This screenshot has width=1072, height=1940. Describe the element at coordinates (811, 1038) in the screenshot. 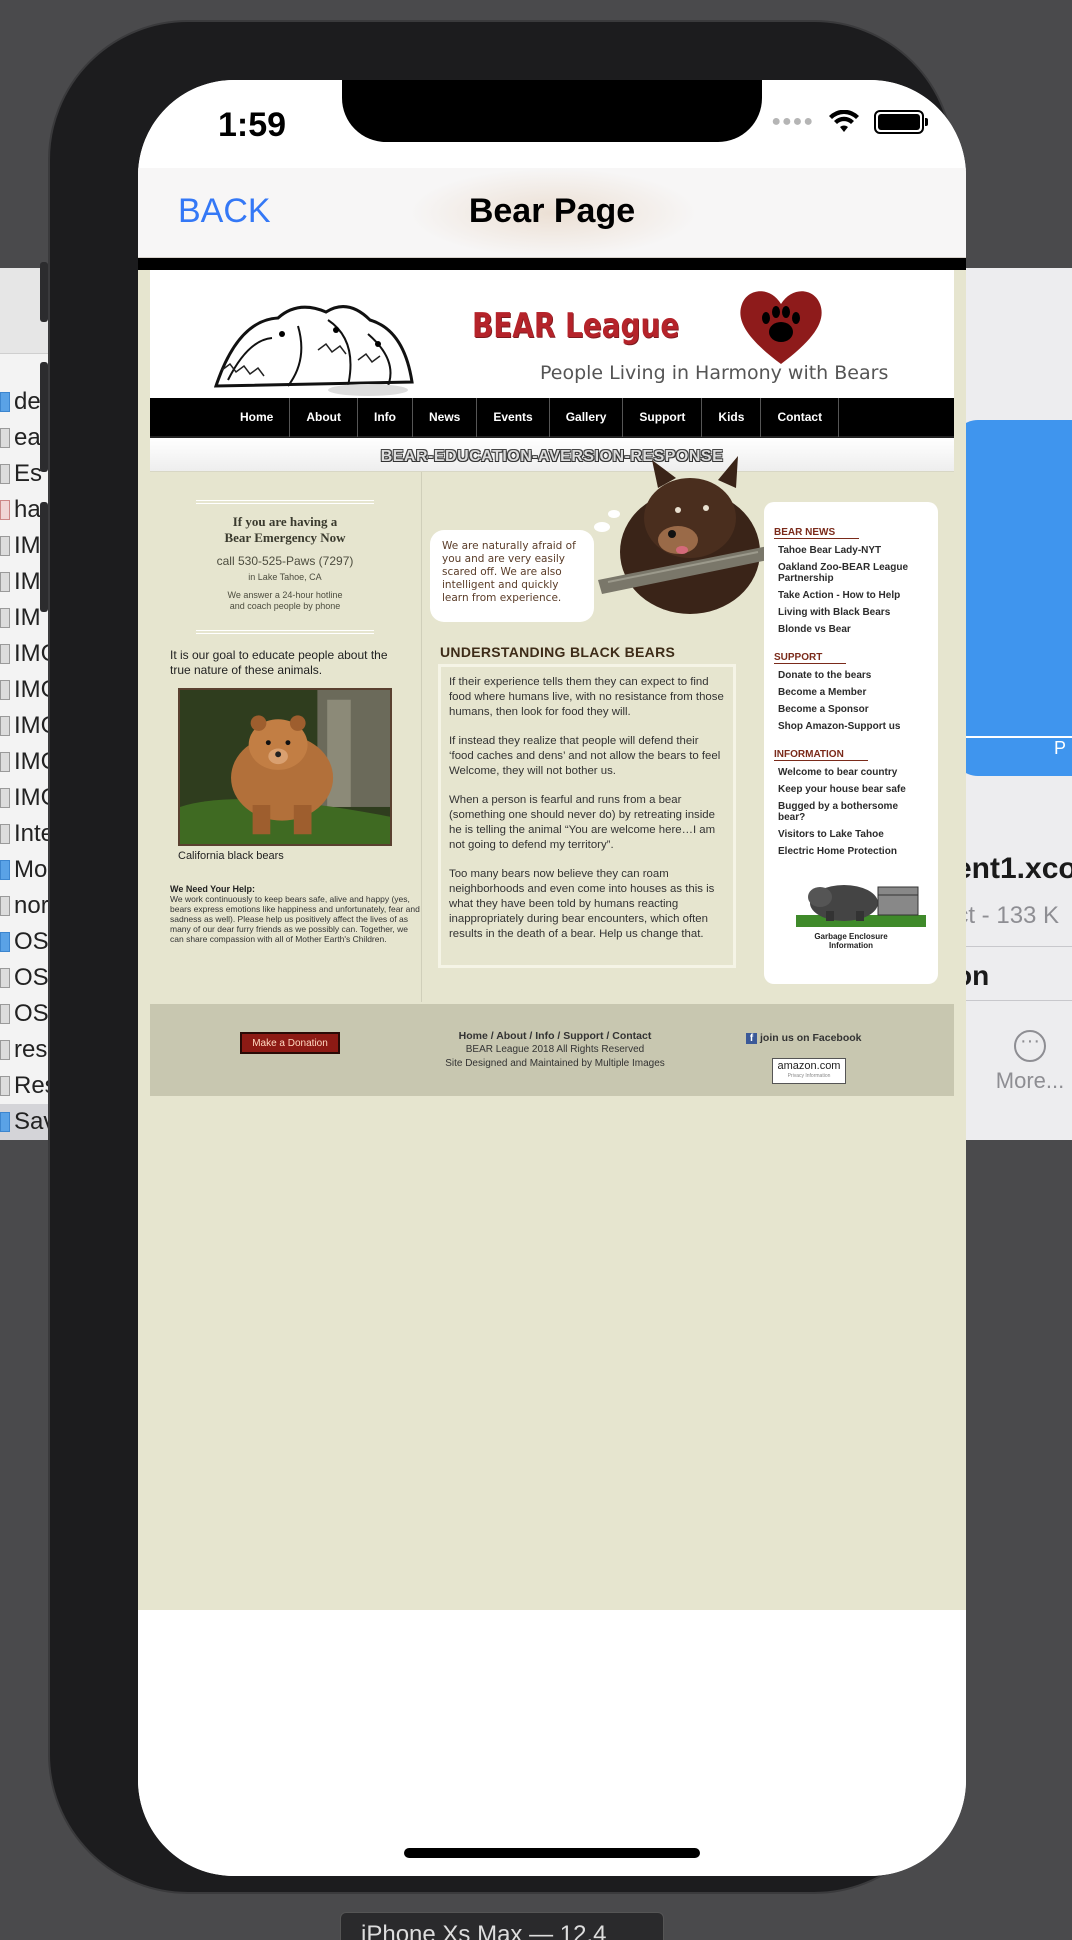

I see `facebook-label: join us on Facebook` at that location.